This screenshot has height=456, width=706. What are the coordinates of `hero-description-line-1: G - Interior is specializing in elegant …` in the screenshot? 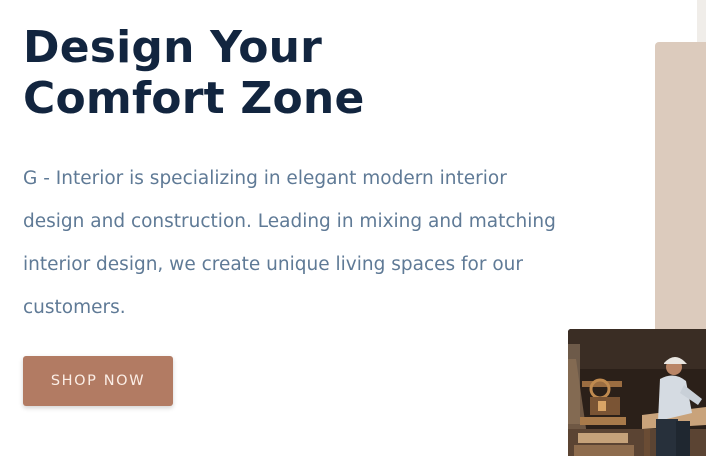 It's located at (265, 178).